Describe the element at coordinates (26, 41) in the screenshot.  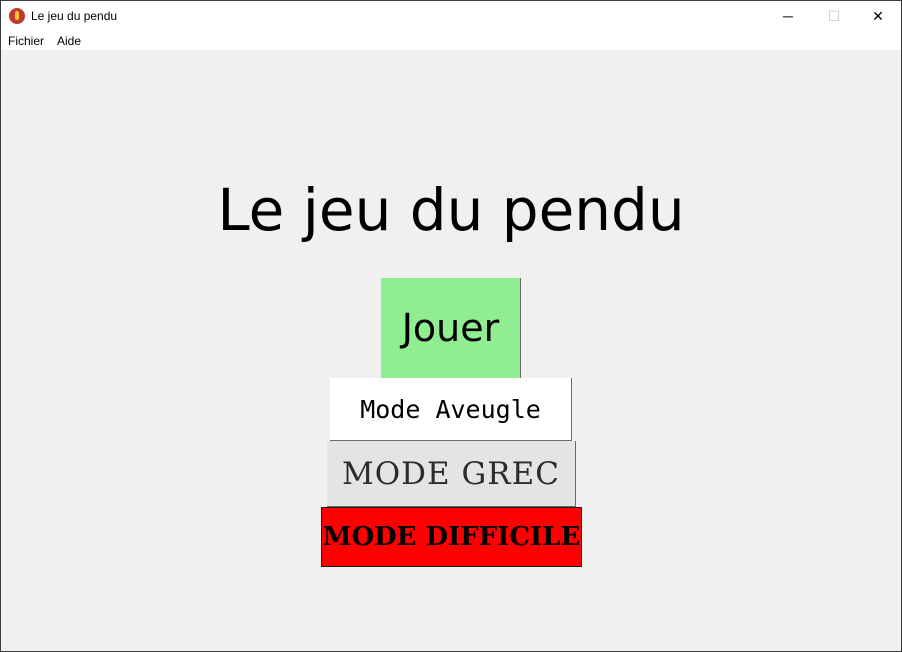
I see `menu-fichier: Fichier` at that location.